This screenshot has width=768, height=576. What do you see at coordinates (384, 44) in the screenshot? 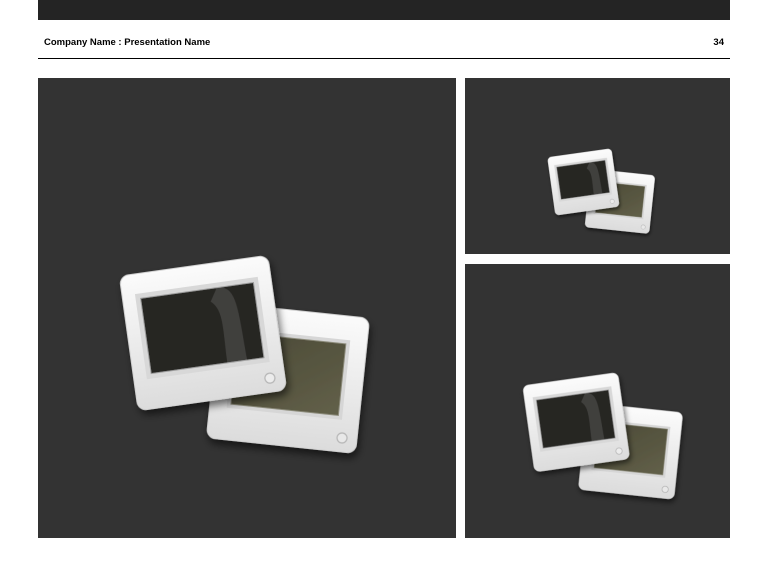
I see `page-header: Company Name : Presentation Name 34` at bounding box center [384, 44].